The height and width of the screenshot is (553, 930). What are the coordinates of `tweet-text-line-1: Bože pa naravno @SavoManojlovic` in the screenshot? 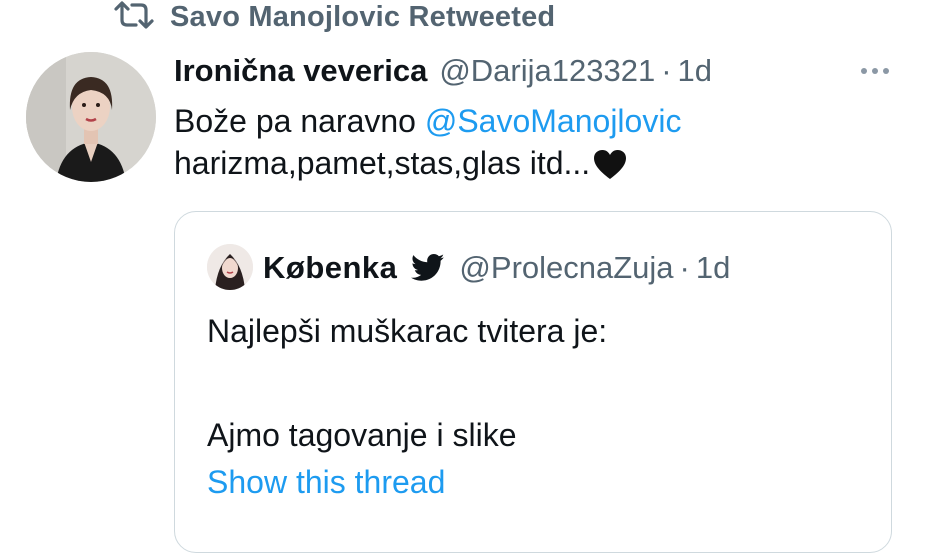 It's located at (484, 121).